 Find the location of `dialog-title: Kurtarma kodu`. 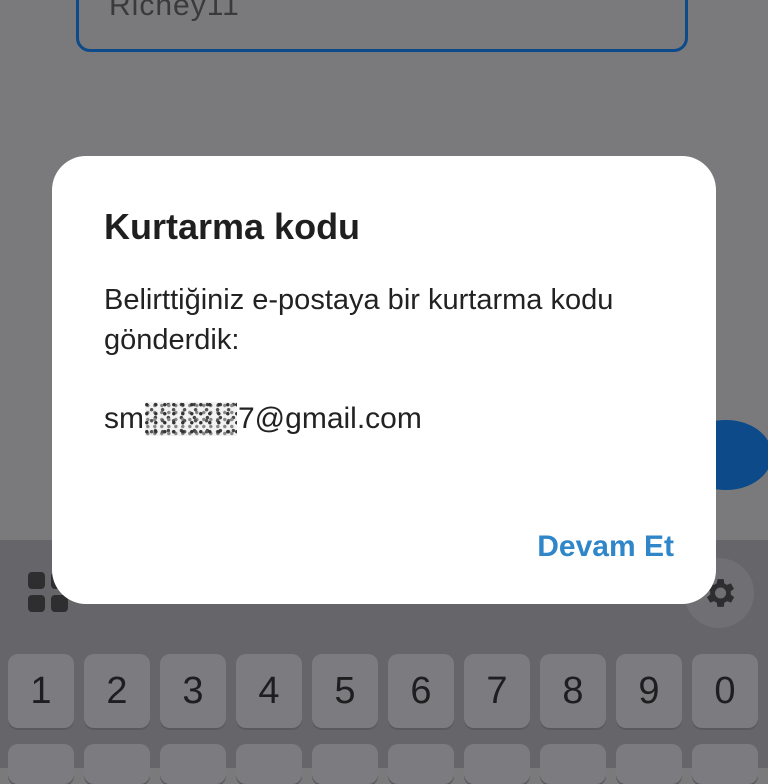

dialog-title: Kurtarma kodu is located at coordinates (232, 226).